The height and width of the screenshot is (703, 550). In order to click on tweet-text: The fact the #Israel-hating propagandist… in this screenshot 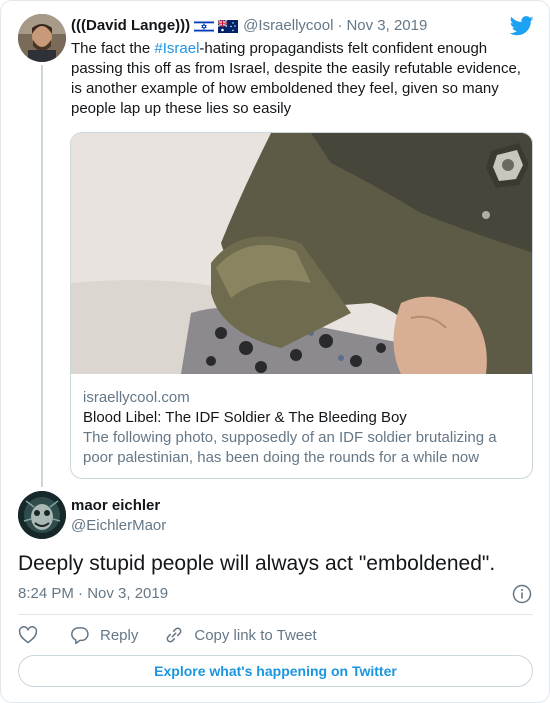, I will do `click(296, 78)`.